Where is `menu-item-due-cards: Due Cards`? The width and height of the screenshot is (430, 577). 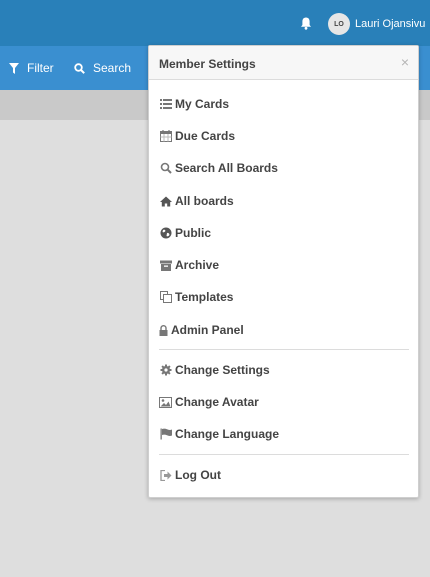 menu-item-due-cards: Due Cards is located at coordinates (197, 136).